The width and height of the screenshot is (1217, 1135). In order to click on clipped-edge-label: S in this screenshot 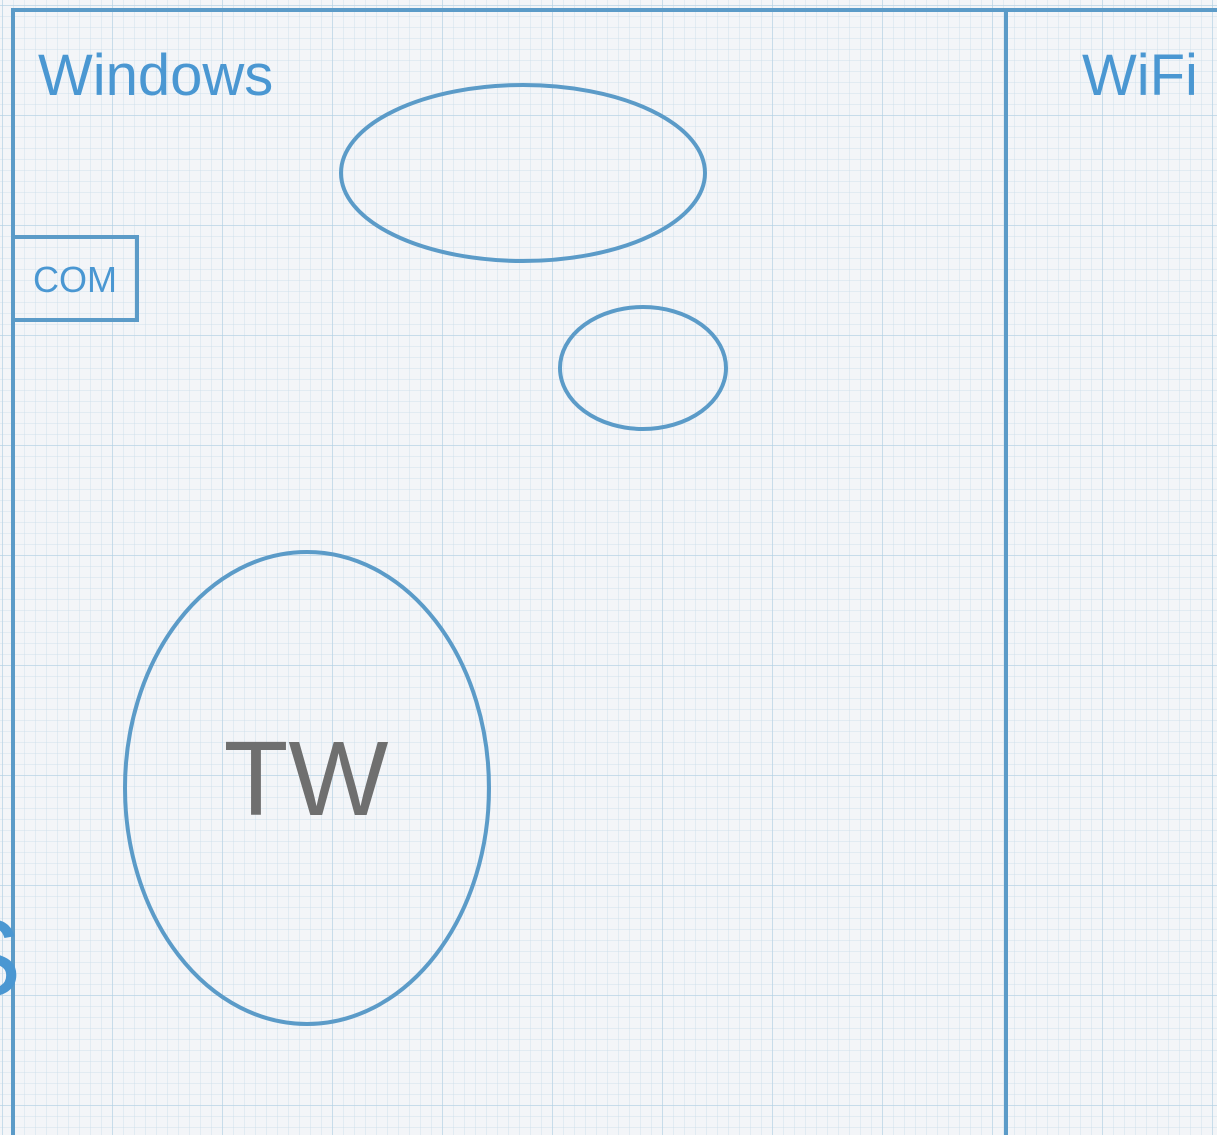, I will do `click(10, 958)`.